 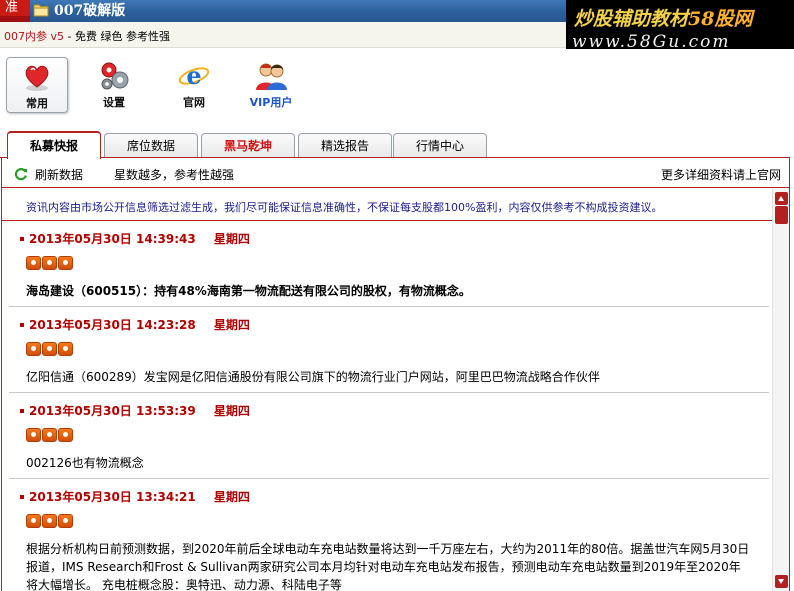 What do you see at coordinates (85, 463) in the screenshot?
I see `news-text: 002126也有物流概念` at bounding box center [85, 463].